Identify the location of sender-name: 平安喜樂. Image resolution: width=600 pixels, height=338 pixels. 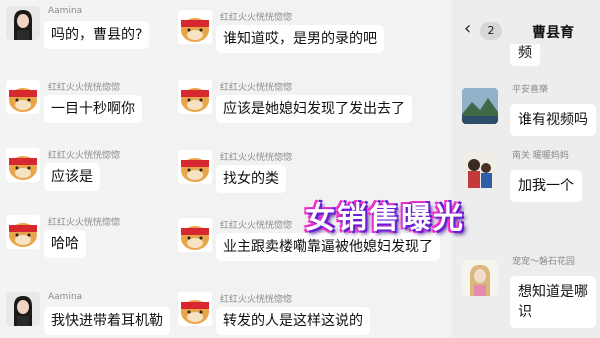
(530, 90).